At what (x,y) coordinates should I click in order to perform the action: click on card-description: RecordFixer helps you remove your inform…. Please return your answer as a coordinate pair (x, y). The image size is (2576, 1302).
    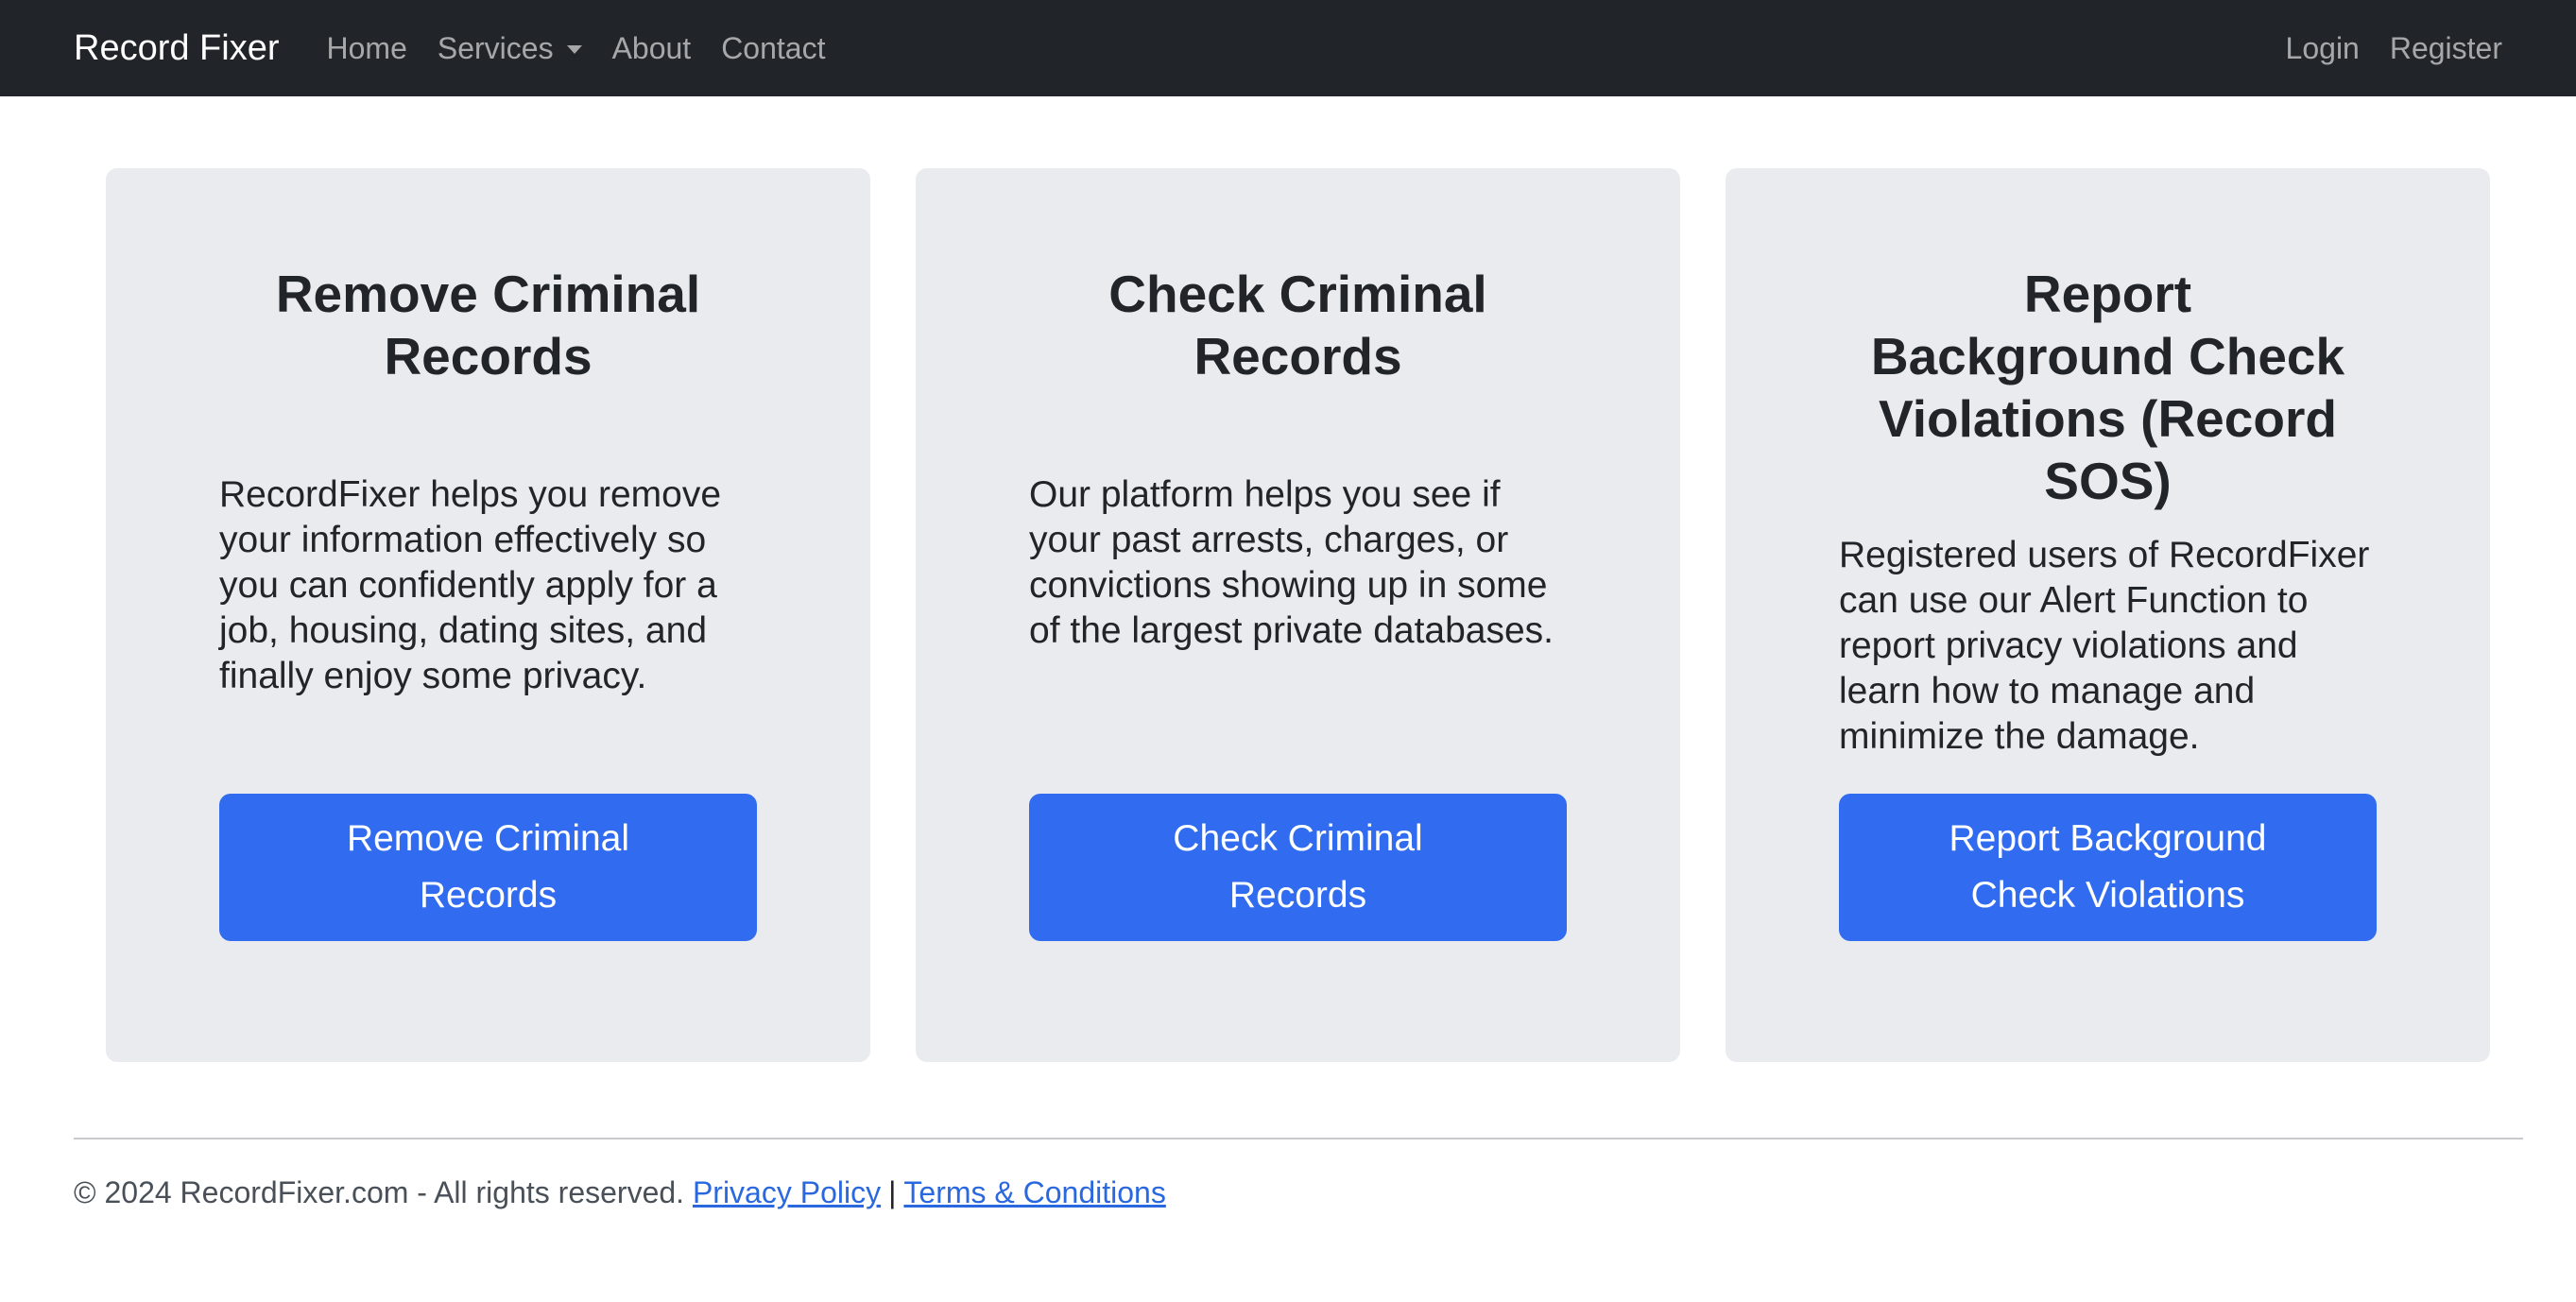
    Looking at the image, I should click on (470, 585).